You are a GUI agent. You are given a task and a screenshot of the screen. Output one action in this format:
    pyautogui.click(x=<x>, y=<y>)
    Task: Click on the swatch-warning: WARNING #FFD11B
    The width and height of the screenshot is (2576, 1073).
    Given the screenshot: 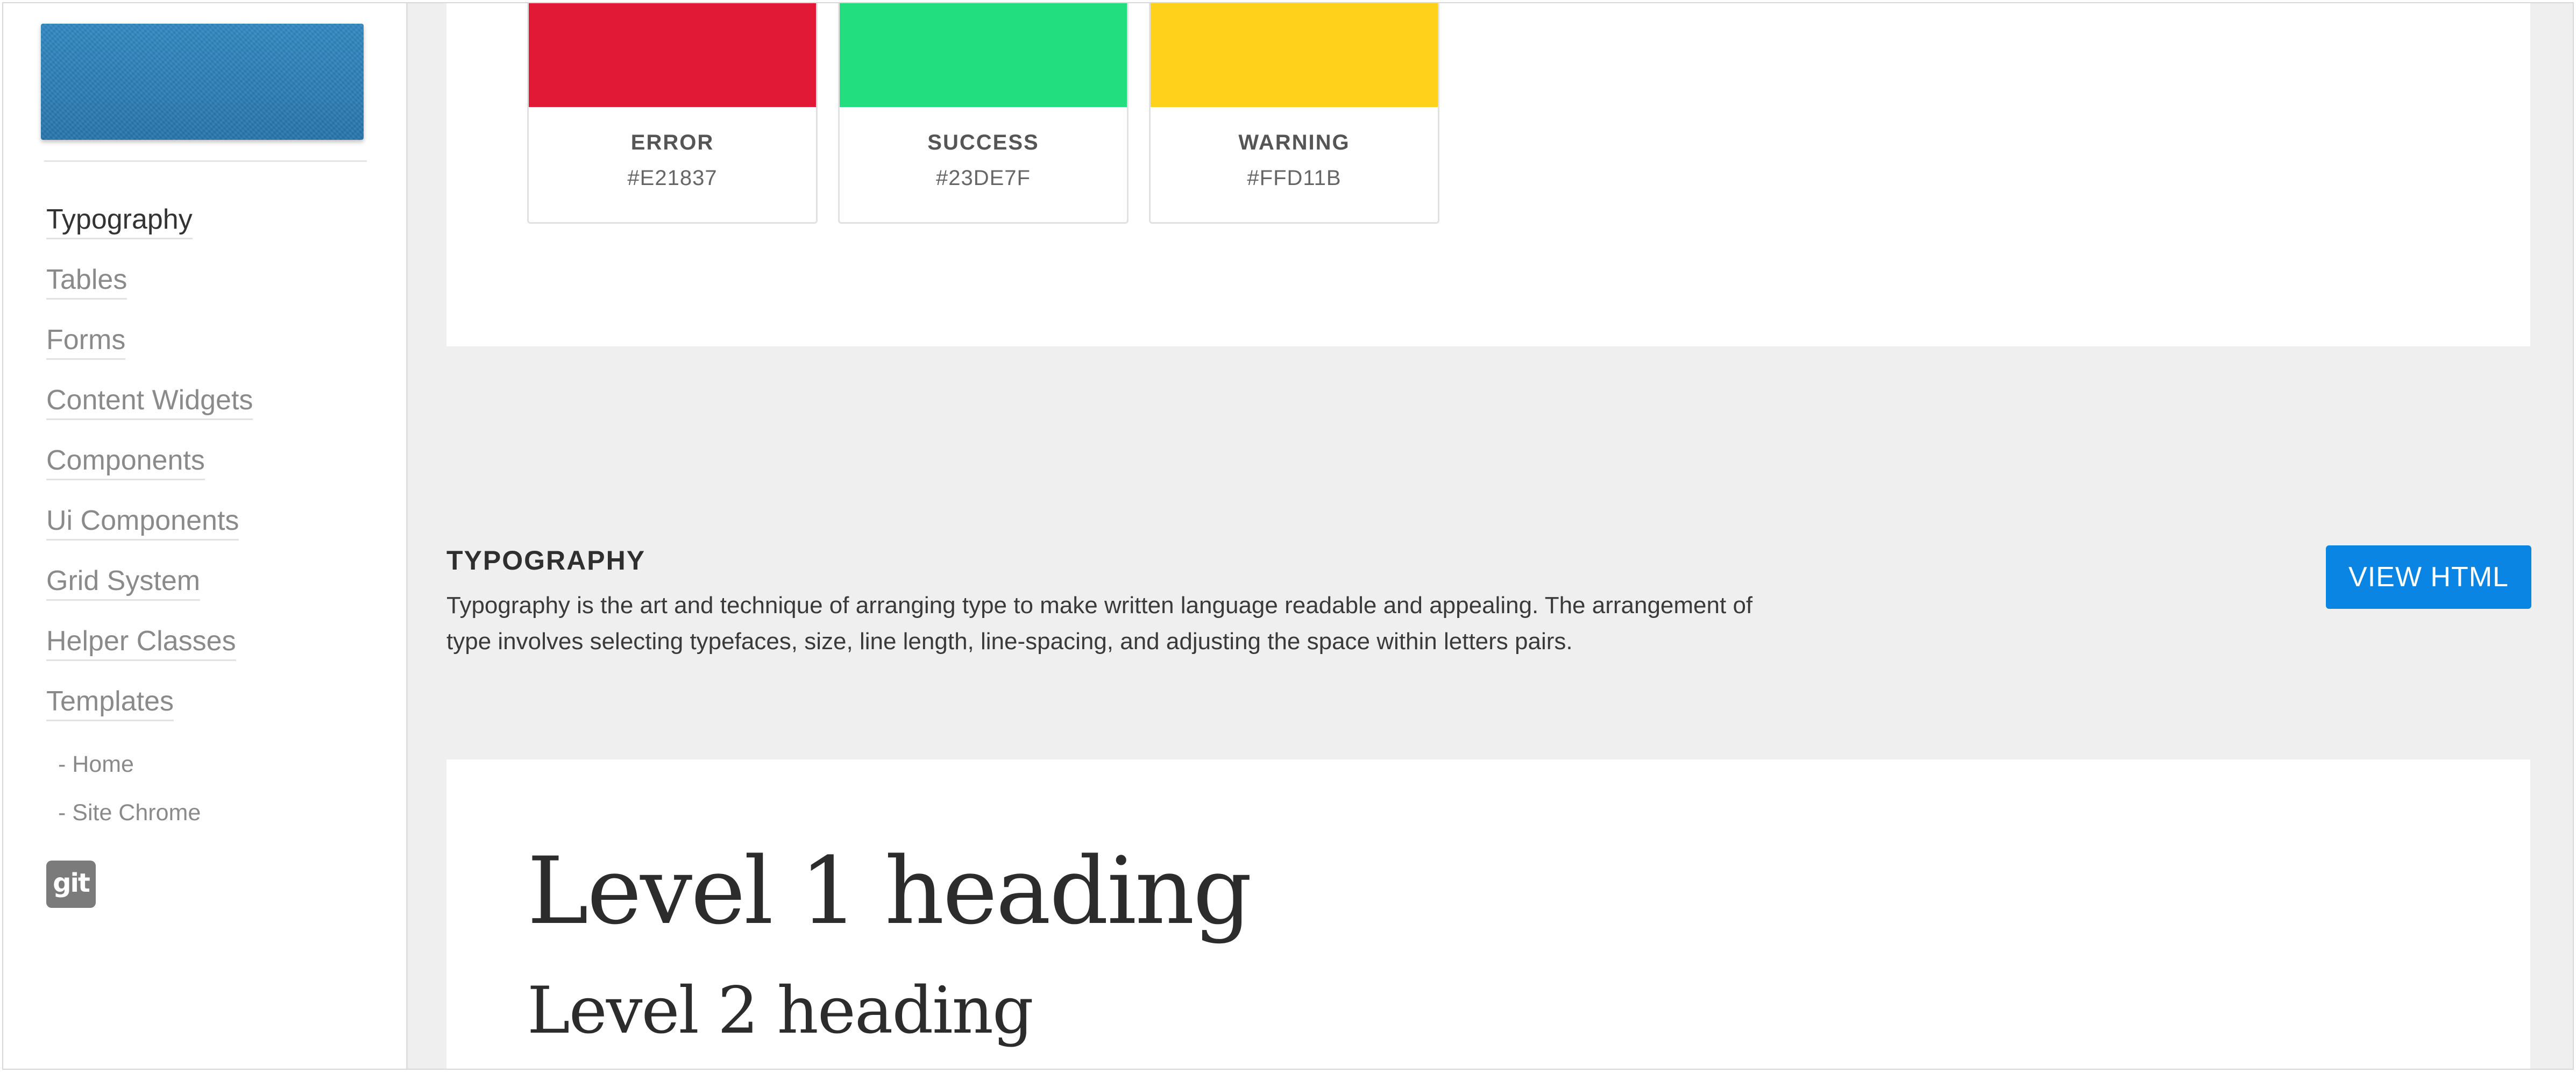 What is the action you would take?
    pyautogui.click(x=1294, y=113)
    